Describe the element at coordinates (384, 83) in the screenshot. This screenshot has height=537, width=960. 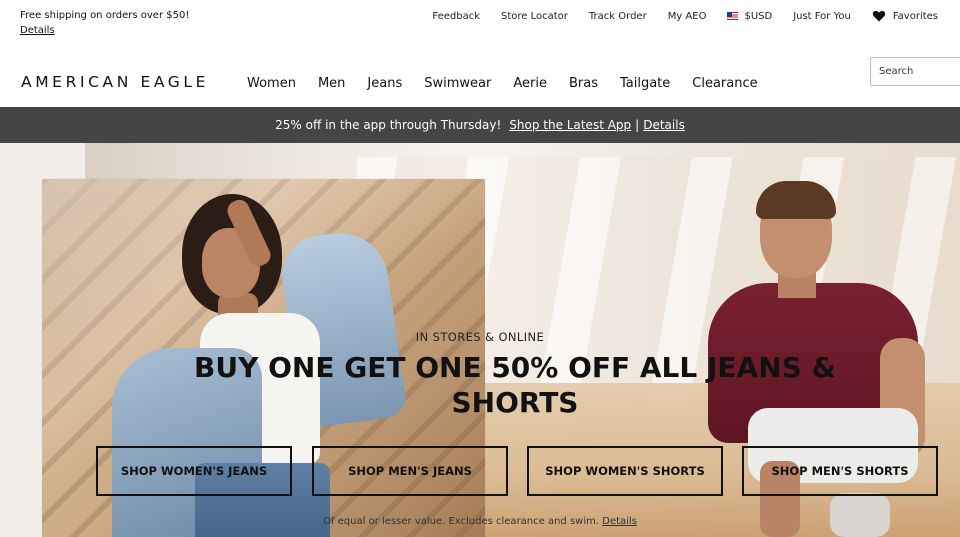
I see `nav-item-jeans: Jeans` at that location.